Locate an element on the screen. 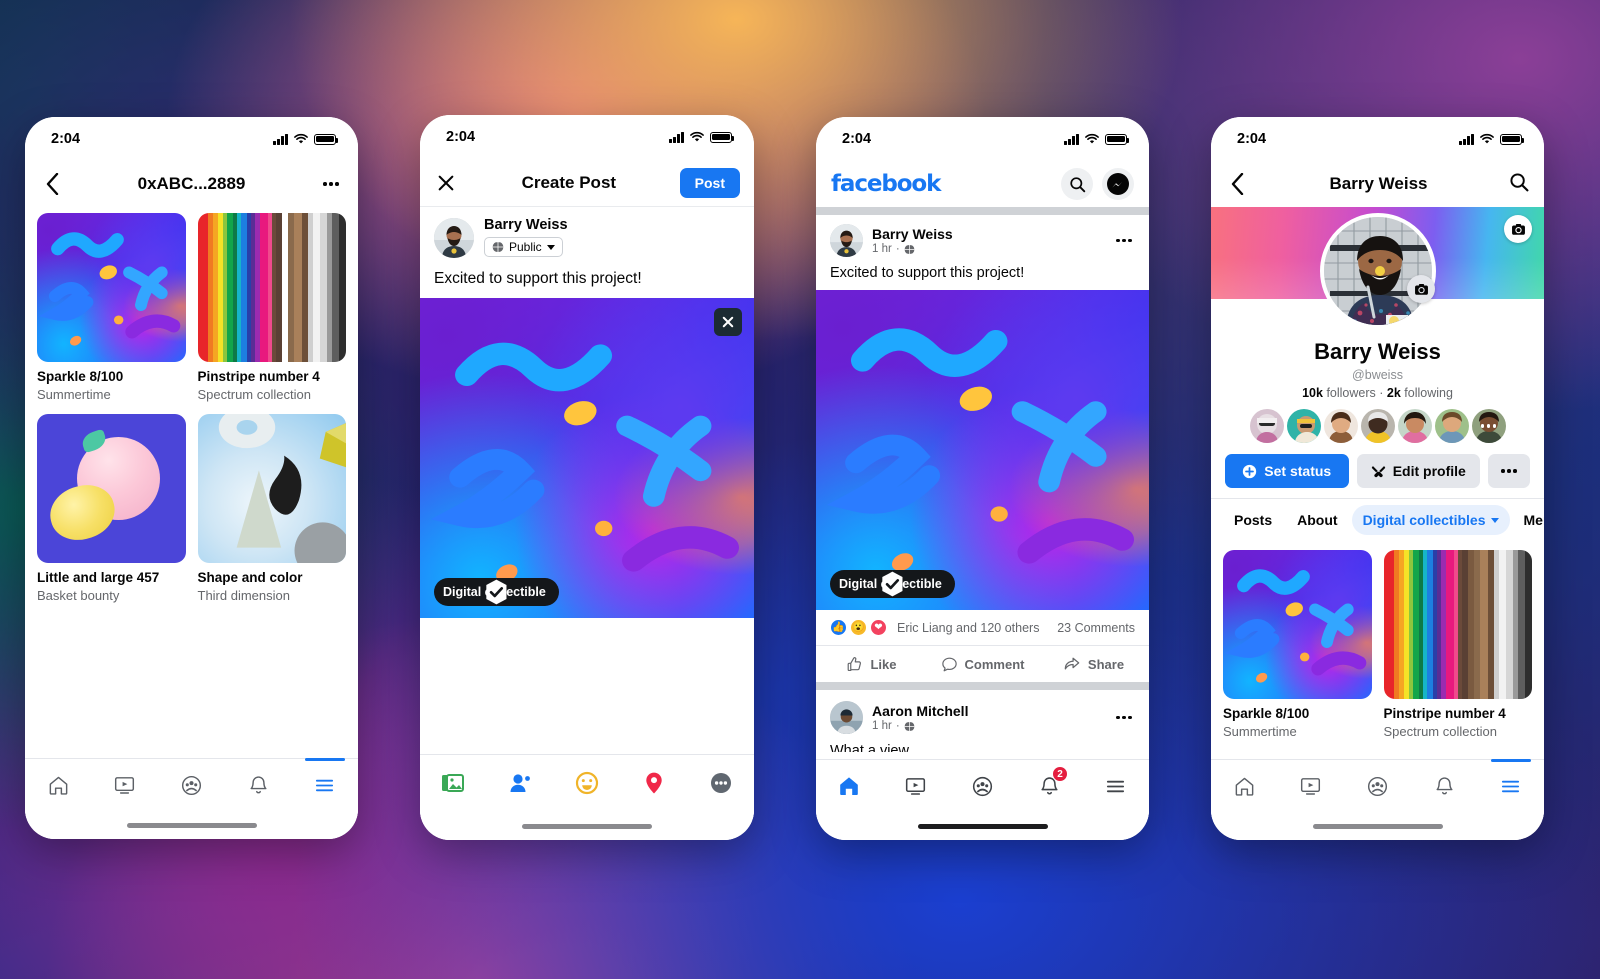 This screenshot has height=979, width=1600. close-icon is located at coordinates (446, 183).